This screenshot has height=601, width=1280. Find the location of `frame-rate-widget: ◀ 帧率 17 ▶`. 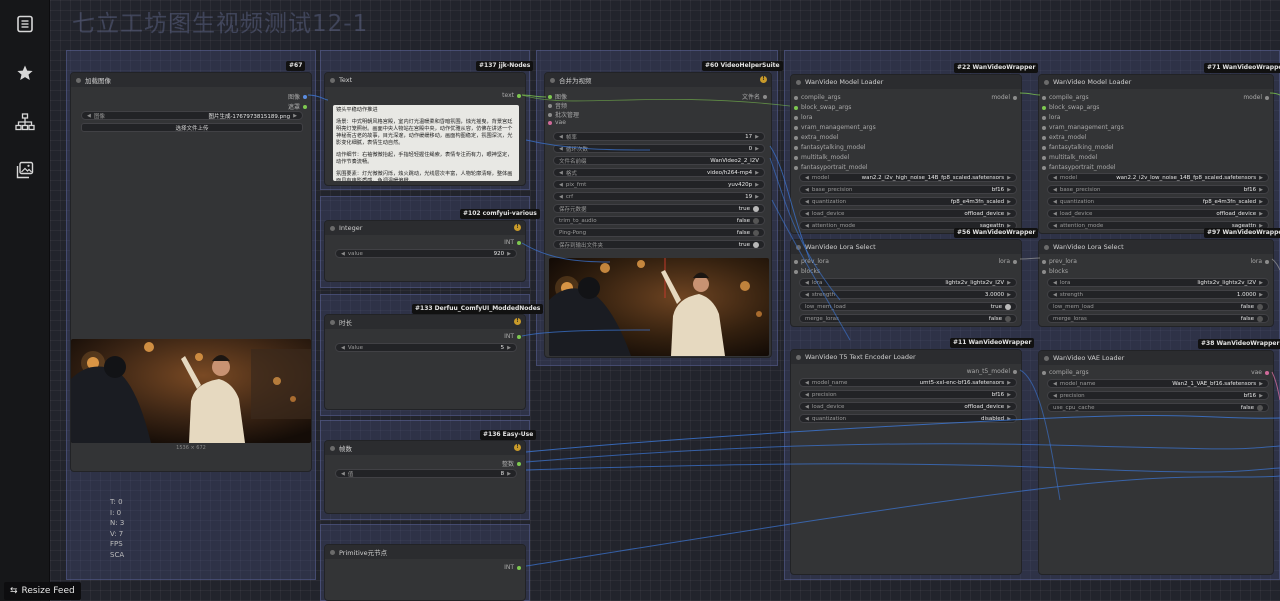

frame-rate-widget: ◀ 帧率 17 ▶ is located at coordinates (659, 136).